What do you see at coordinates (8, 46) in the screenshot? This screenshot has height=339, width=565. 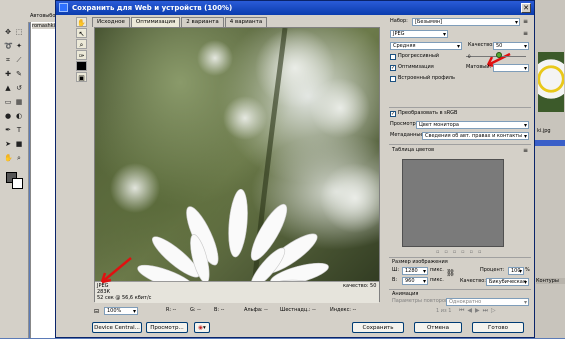 I see `lasso-tool-icon: ➰` at bounding box center [8, 46].